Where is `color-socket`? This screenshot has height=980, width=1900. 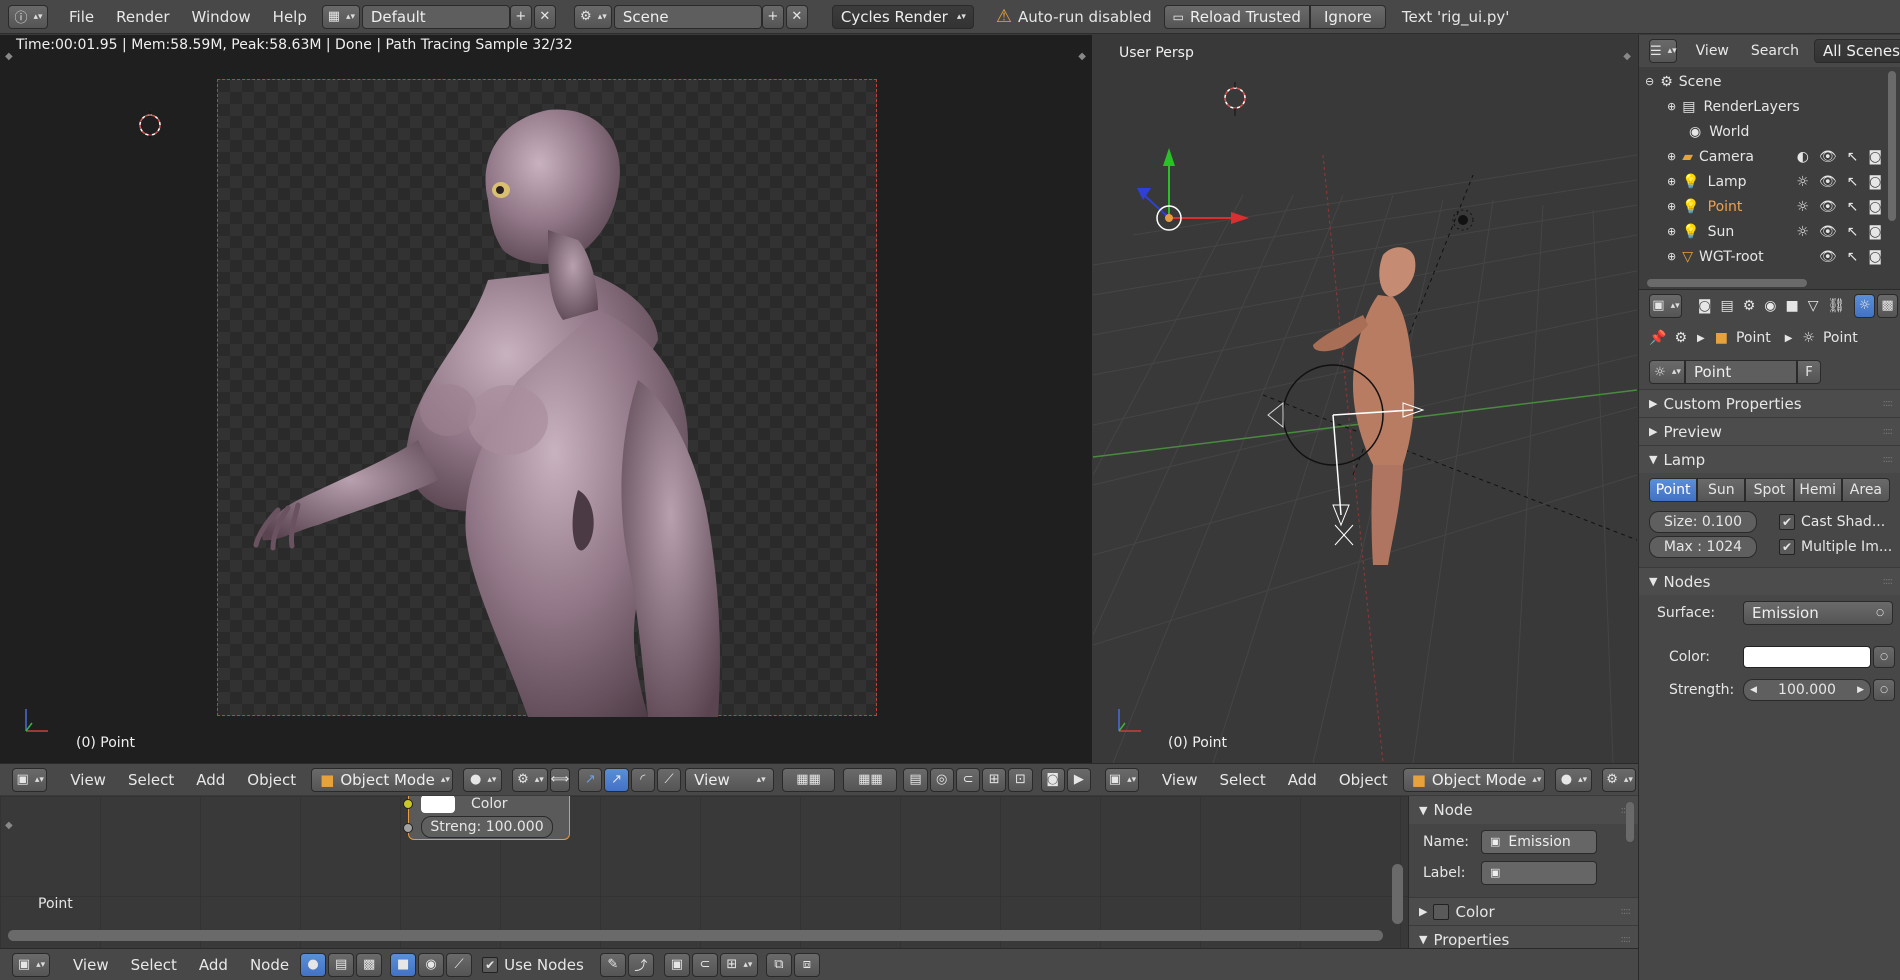 color-socket is located at coordinates (408, 804).